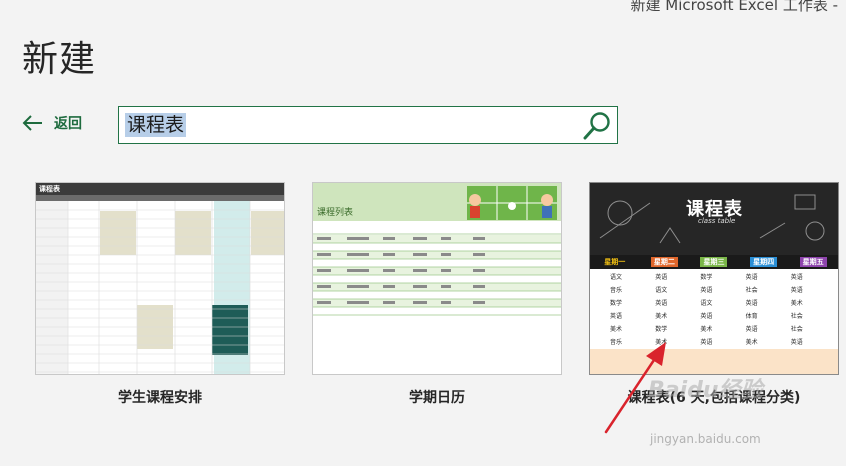  Describe the element at coordinates (335, 213) in the screenshot. I see `thumb-title: 课程列表` at that location.